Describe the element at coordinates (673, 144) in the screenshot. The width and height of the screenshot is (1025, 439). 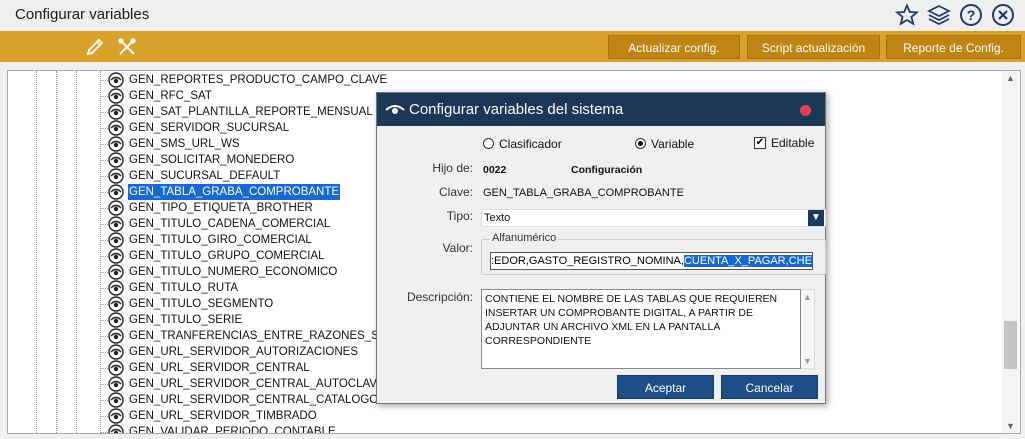
I see `variable-label: Variable` at that location.